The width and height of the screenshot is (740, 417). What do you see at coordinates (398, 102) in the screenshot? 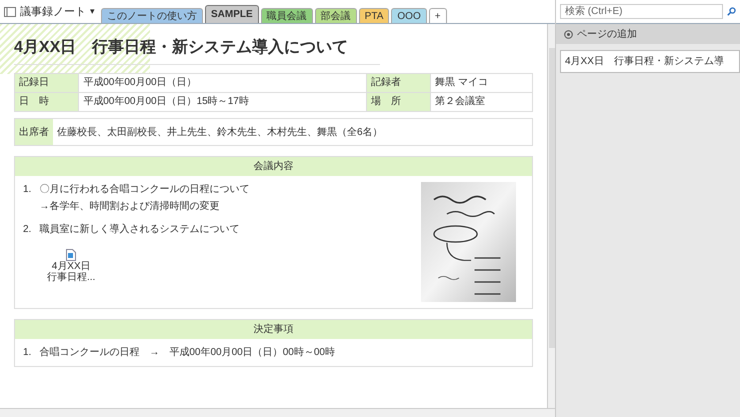
I see `table-label: 場 所` at bounding box center [398, 102].